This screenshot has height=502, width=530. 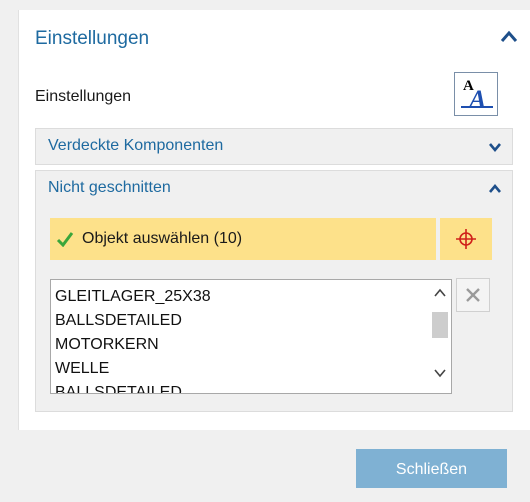 I want to click on collapse-chevron-up-icon, so click(x=509, y=37).